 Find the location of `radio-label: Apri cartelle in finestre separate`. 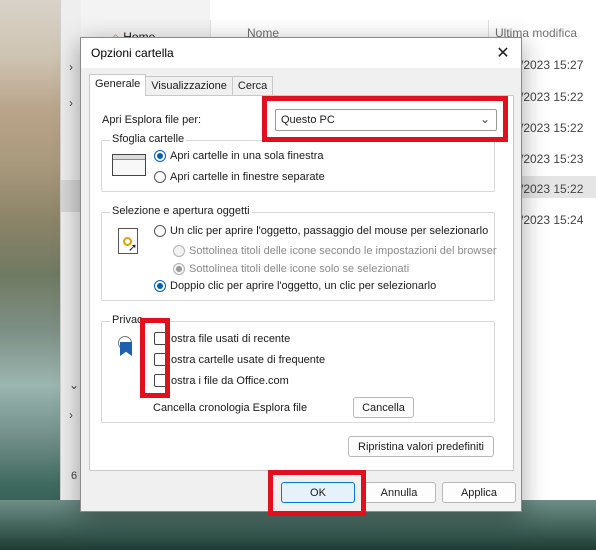

radio-label: Apri cartelle in finestre separate is located at coordinates (247, 177).